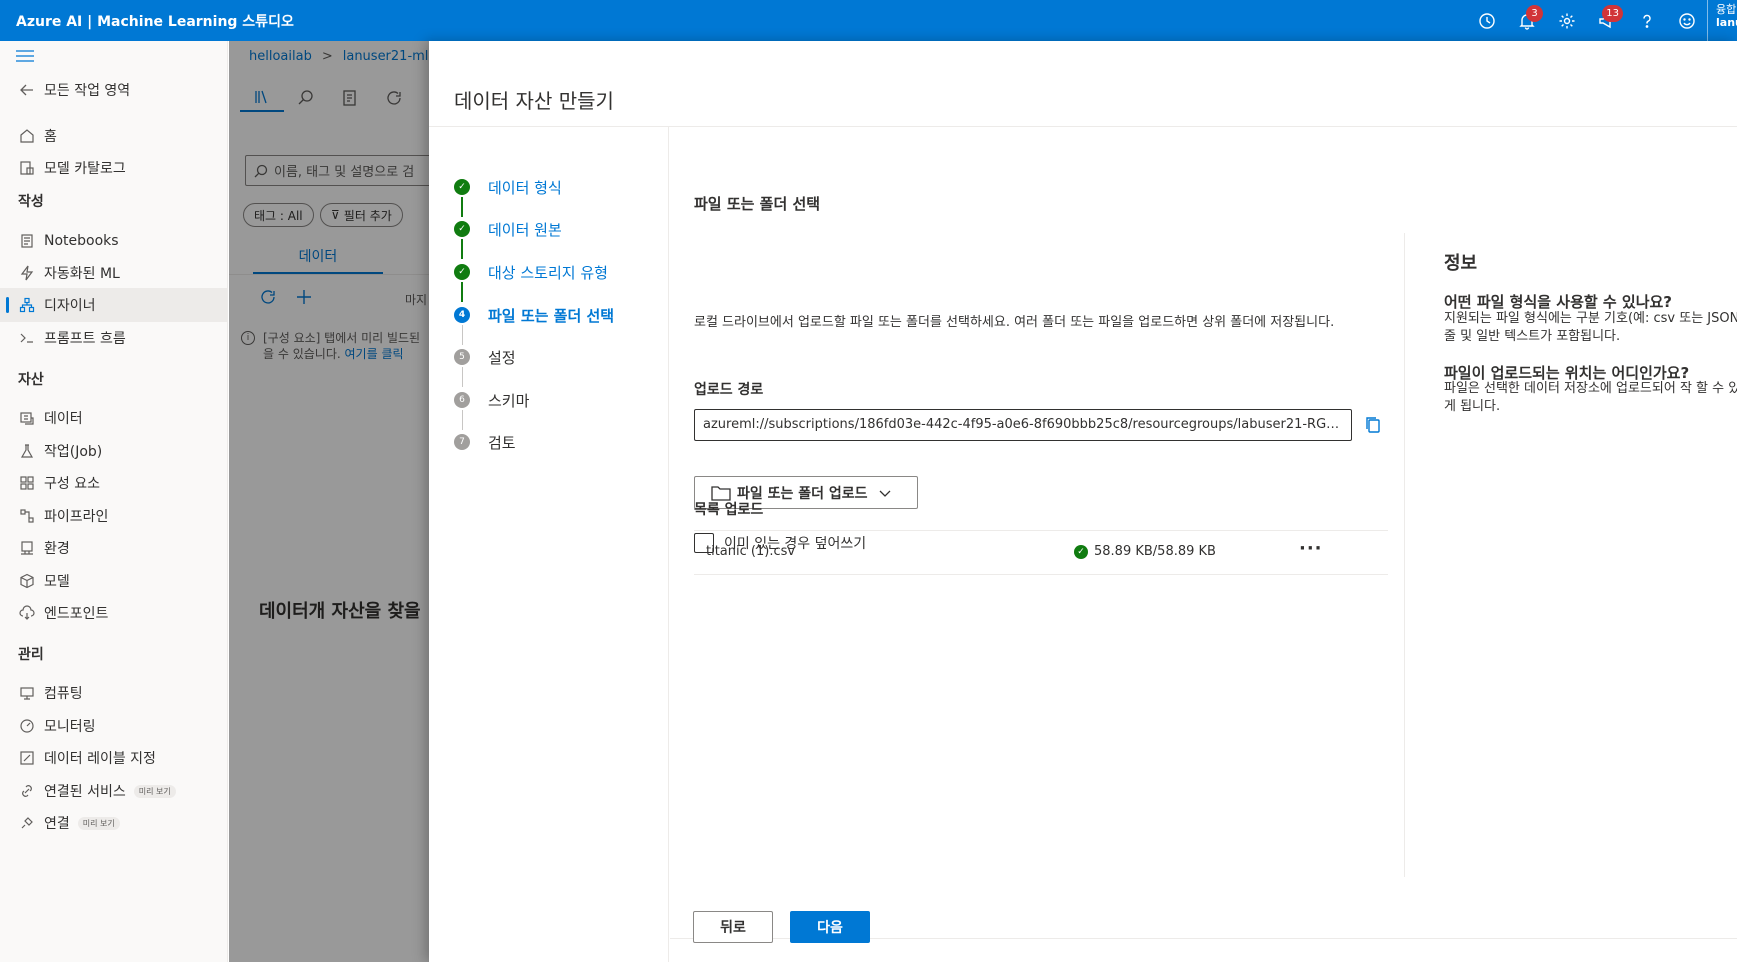 This screenshot has width=1737, height=962. I want to click on user-account: 융합 lanu, so click(1722, 20).